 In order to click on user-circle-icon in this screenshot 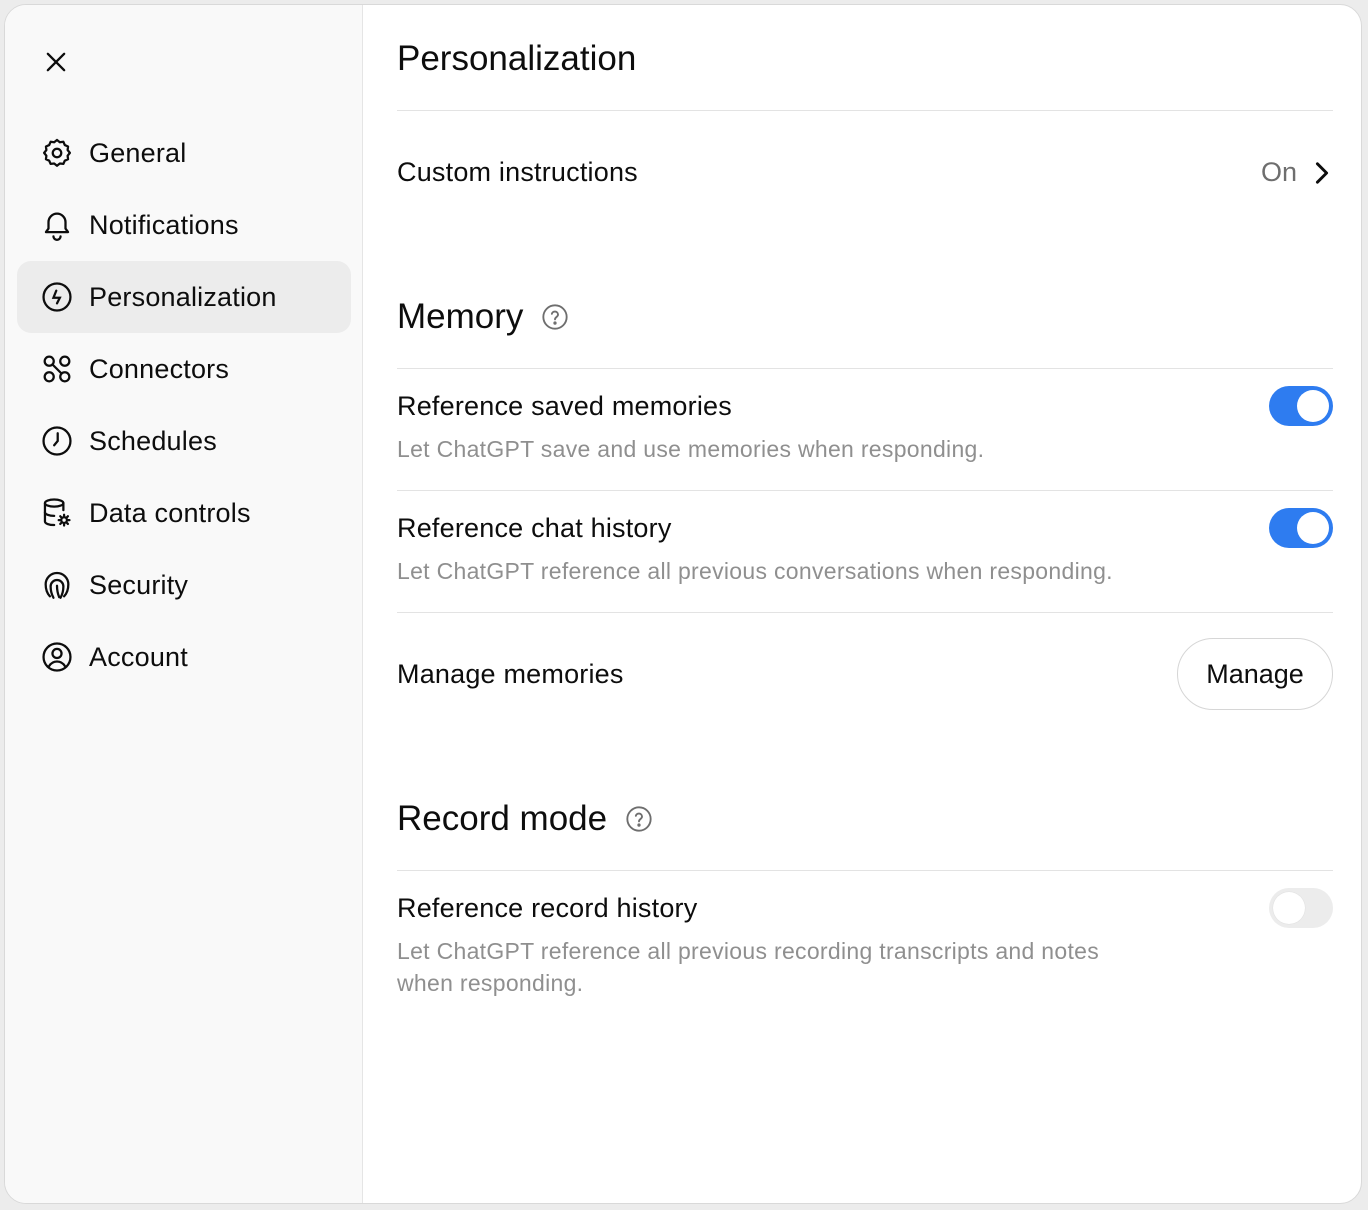, I will do `click(57, 657)`.